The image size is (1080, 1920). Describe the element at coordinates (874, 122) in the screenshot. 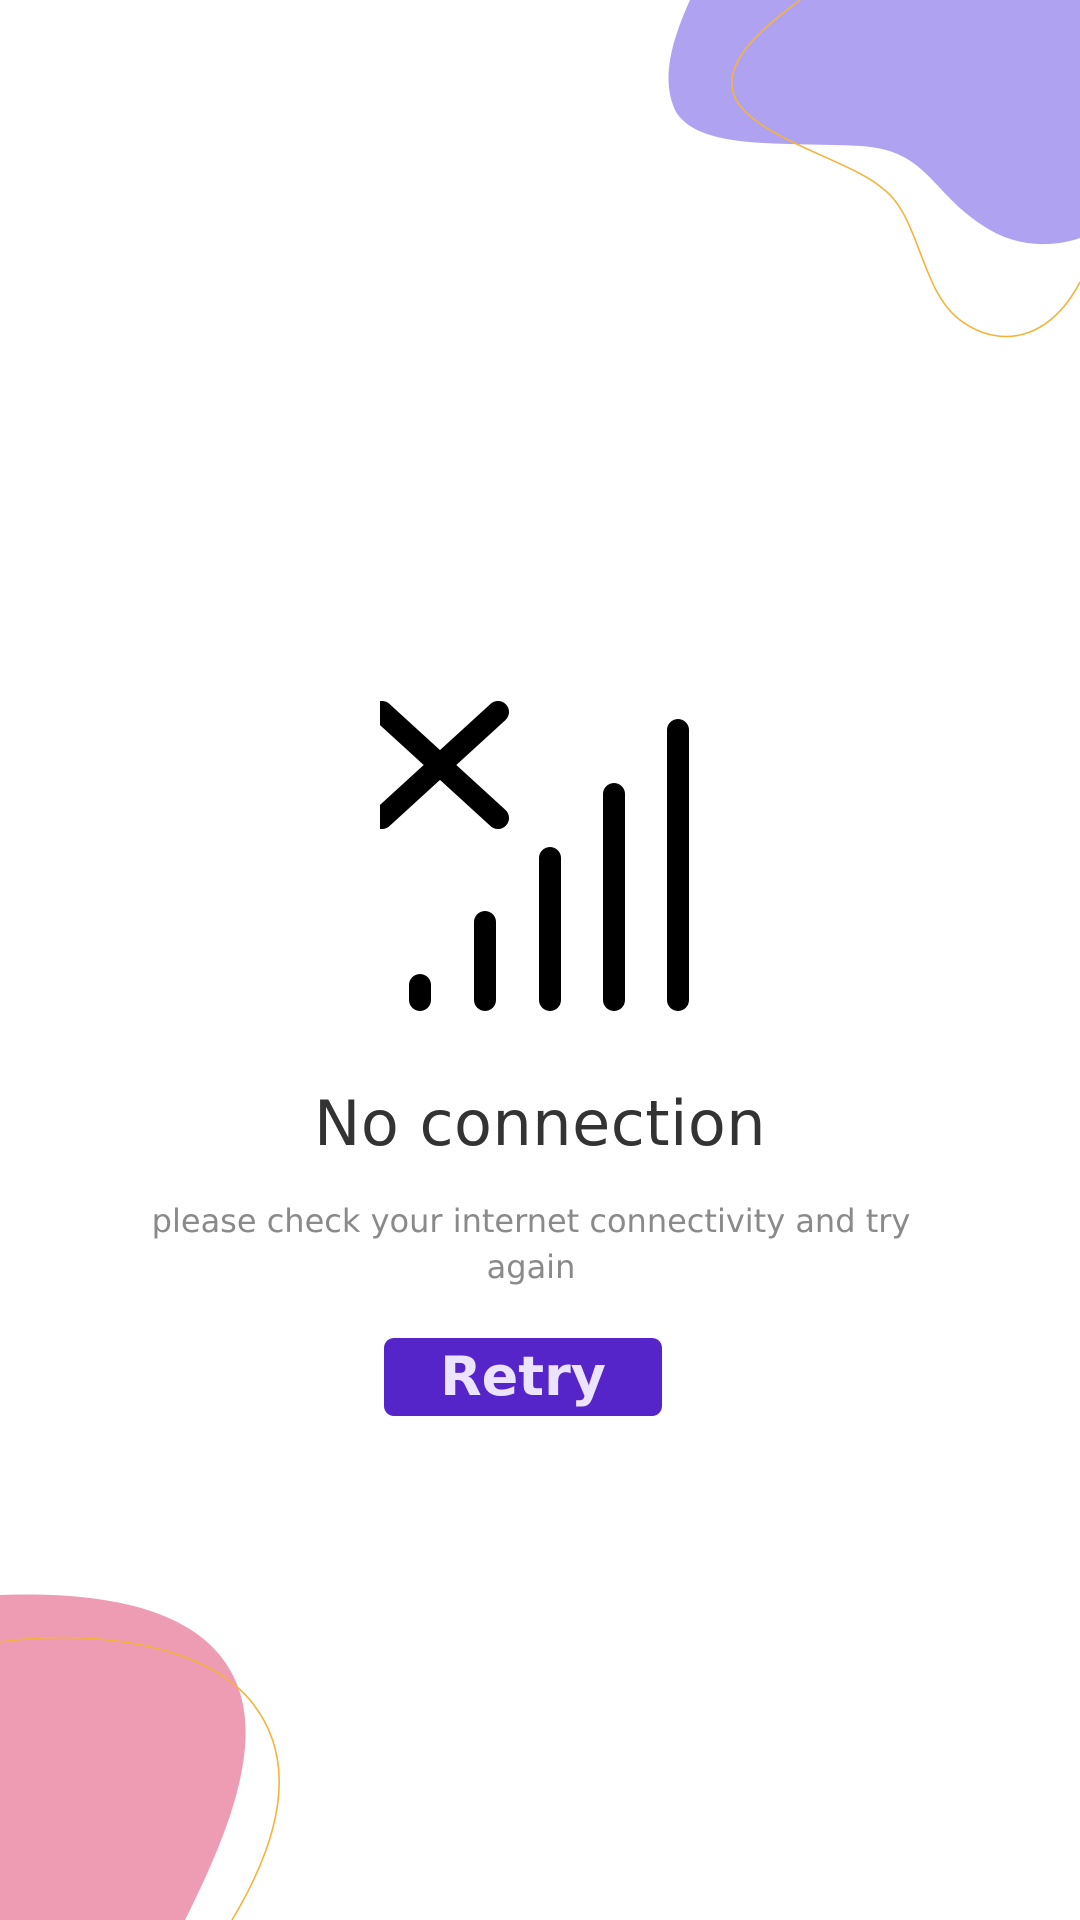

I see `purple-blob` at that location.